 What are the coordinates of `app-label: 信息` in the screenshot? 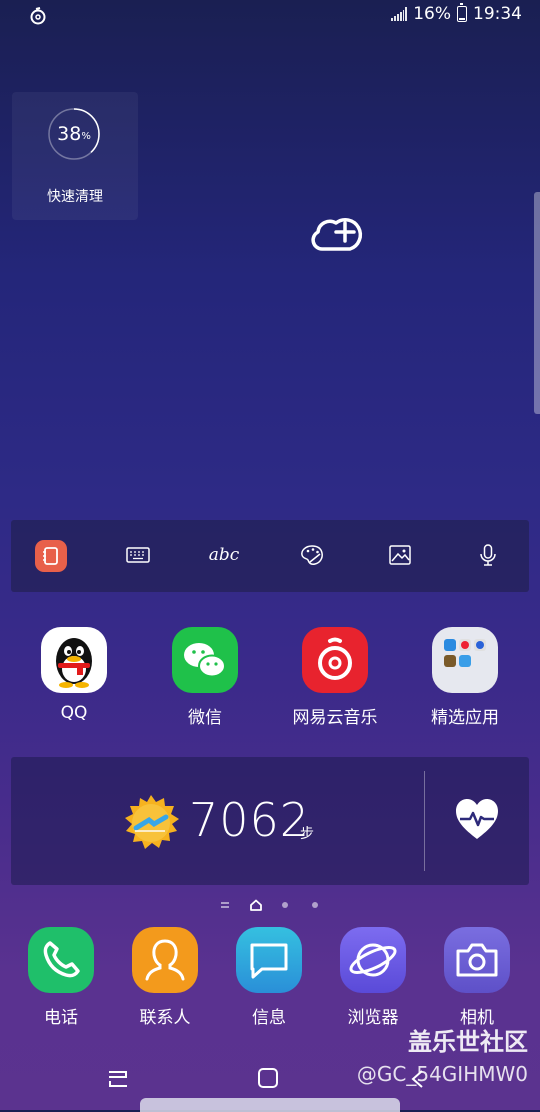 It's located at (269, 1018).